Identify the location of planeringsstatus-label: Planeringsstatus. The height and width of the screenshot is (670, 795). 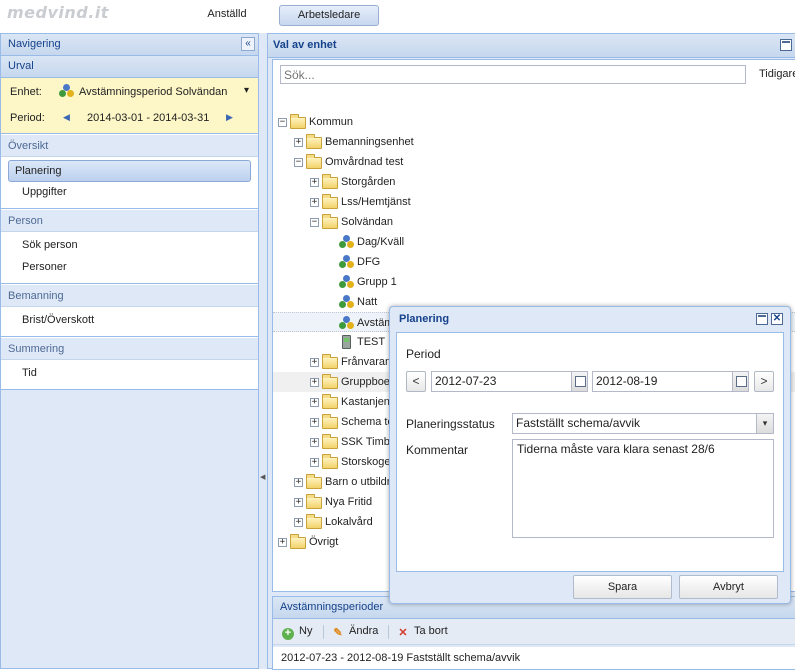
(450, 424).